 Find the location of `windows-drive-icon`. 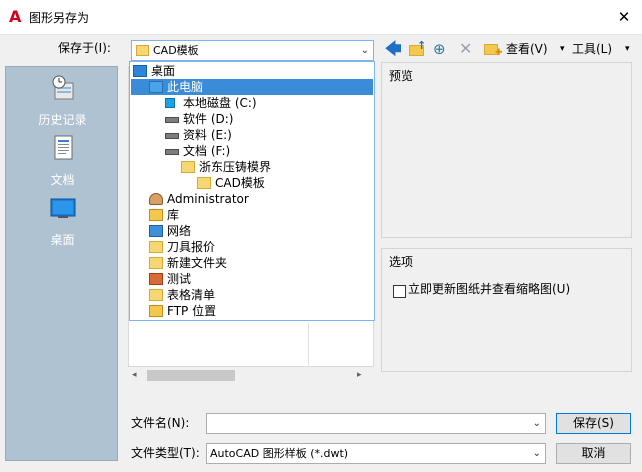

windows-drive-icon is located at coordinates (170, 103).